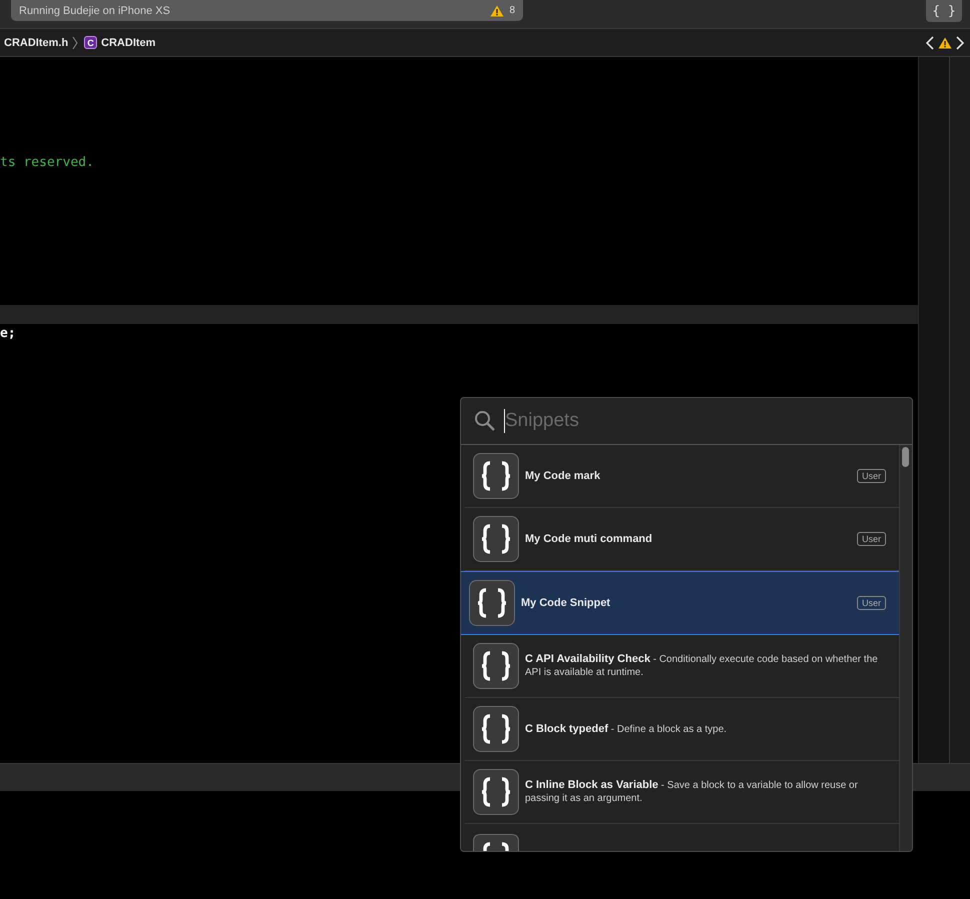 The height and width of the screenshot is (899, 970). I want to click on class-badge: C, so click(91, 42).